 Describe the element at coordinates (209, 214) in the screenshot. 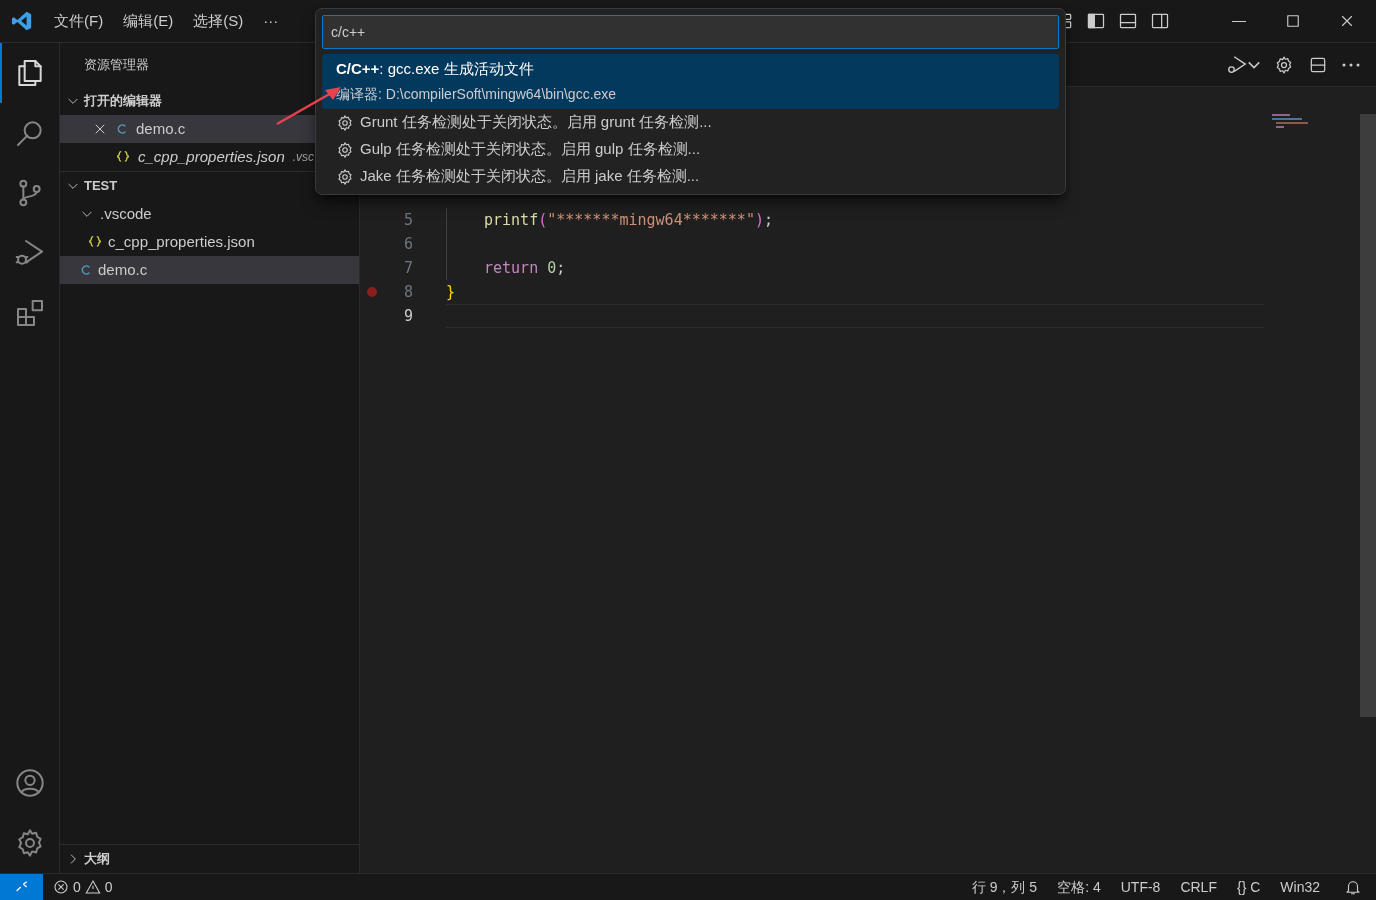

I see `folder-item: .vscode` at that location.